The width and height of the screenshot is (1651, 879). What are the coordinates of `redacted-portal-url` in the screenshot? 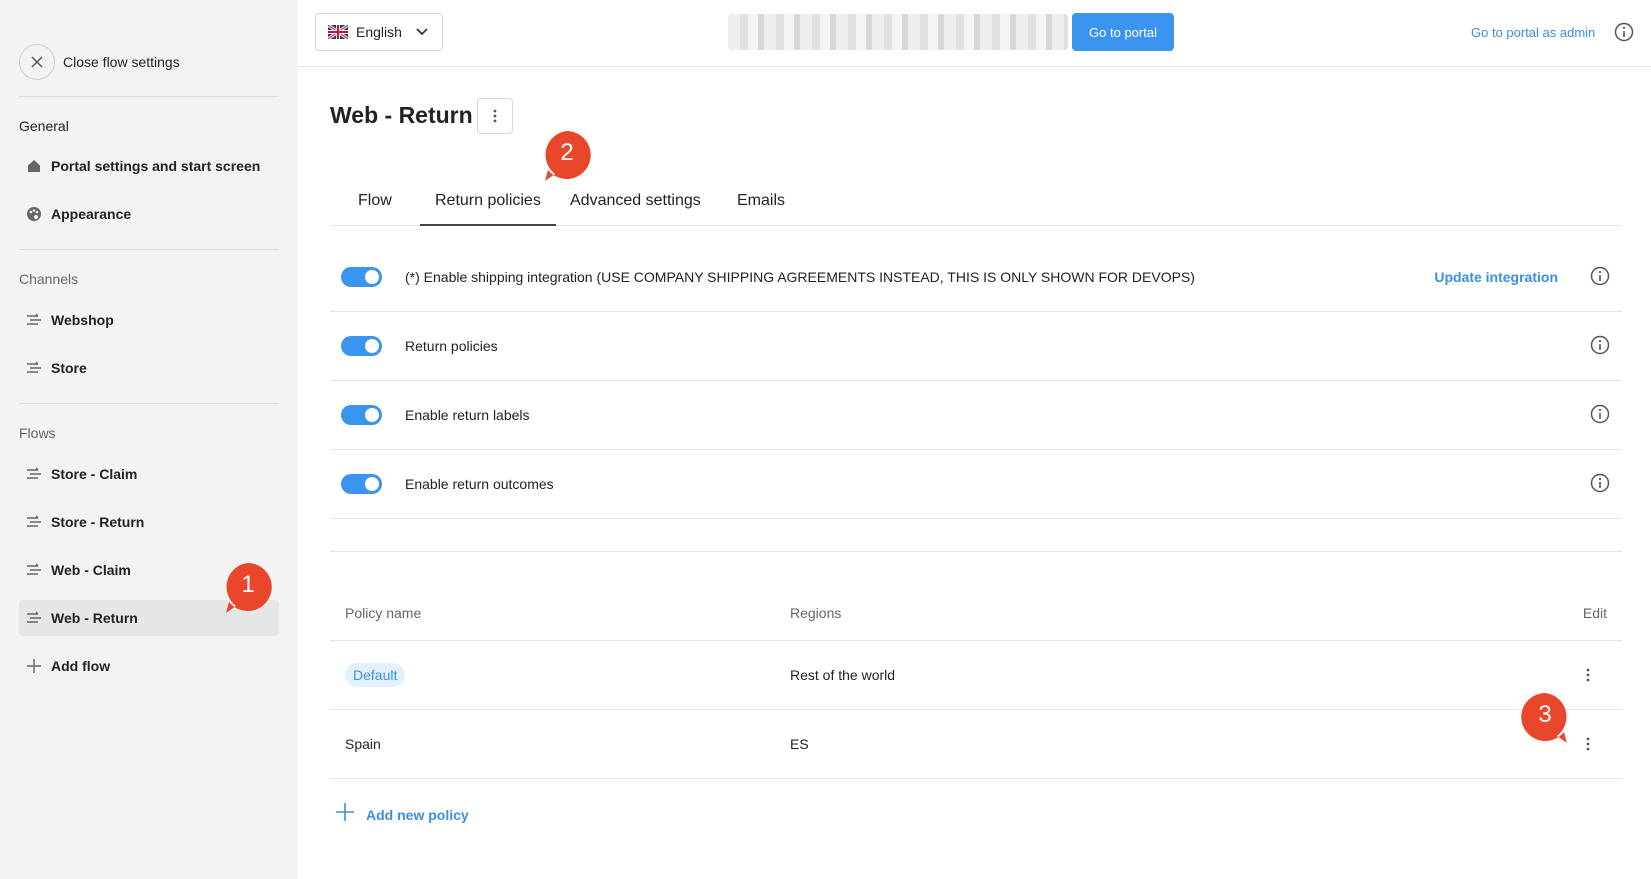 It's located at (898, 32).